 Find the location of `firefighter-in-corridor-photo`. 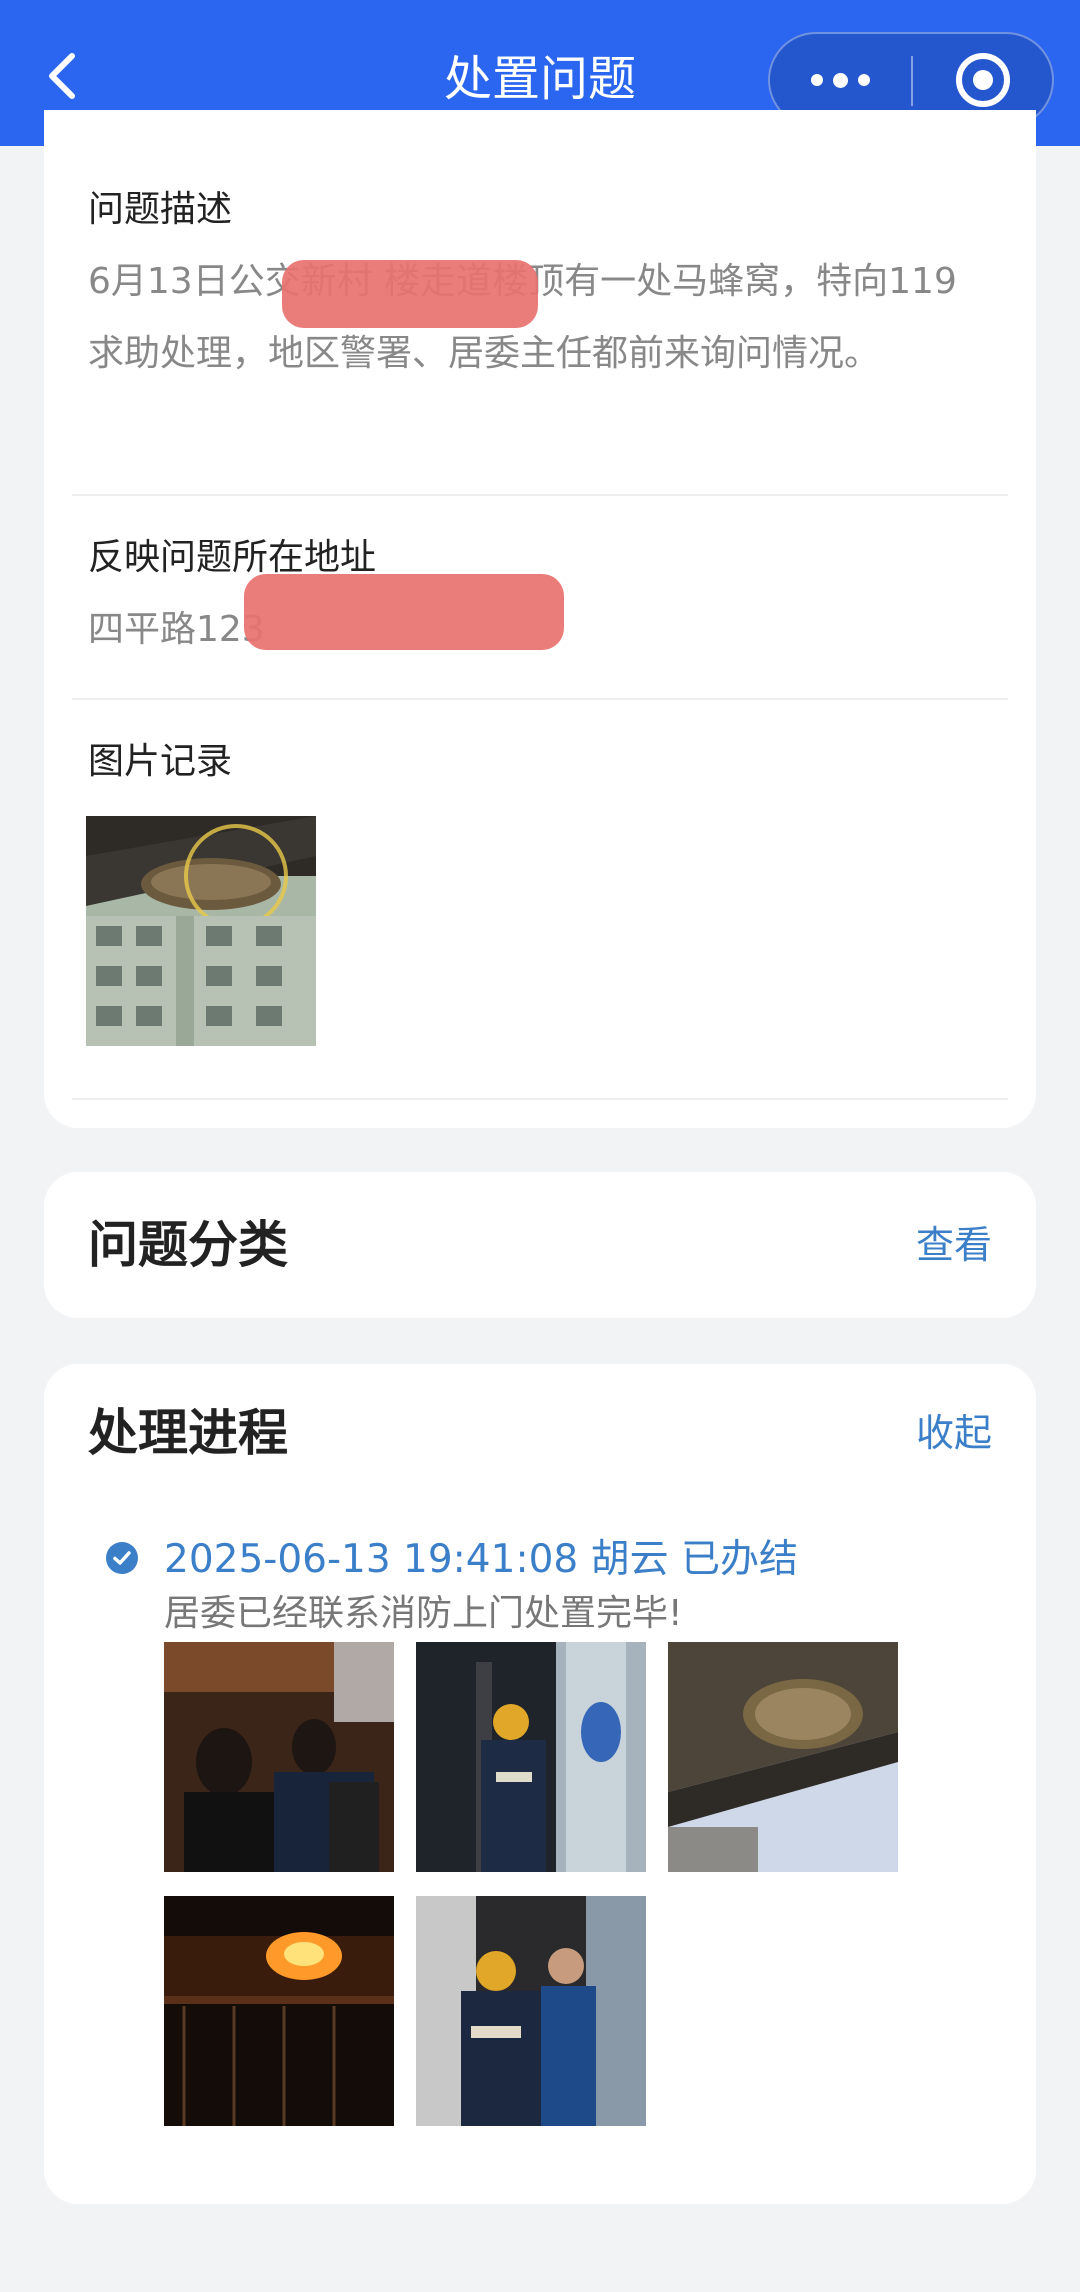

firefighter-in-corridor-photo is located at coordinates (531, 1757).